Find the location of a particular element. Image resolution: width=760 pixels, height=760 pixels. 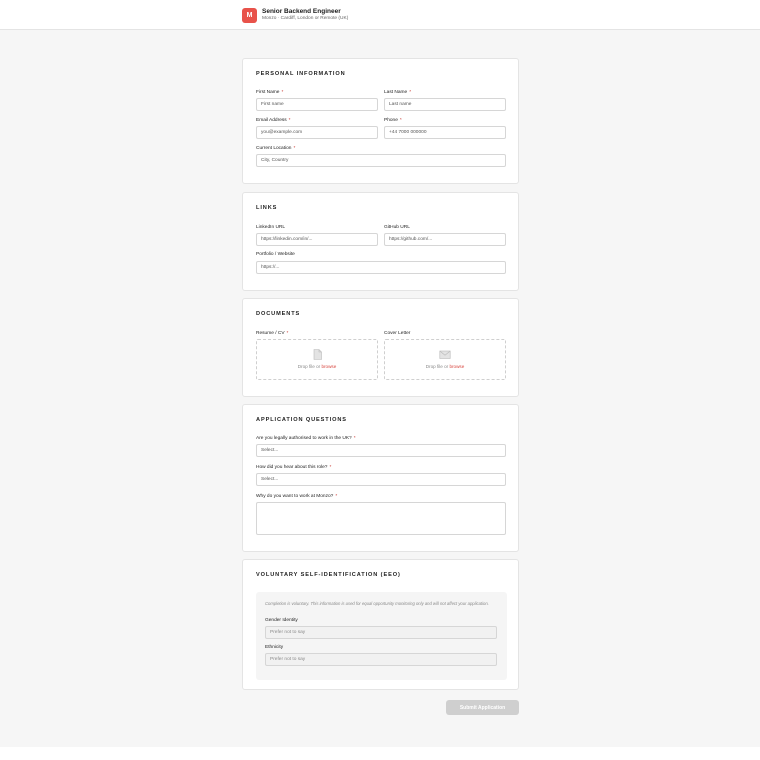

location-label: Current Location * is located at coordinates (276, 148).